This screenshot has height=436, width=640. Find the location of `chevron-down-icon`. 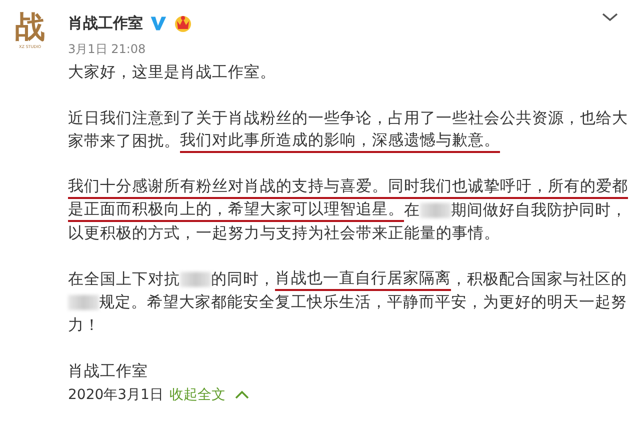

chevron-down-icon is located at coordinates (610, 17).